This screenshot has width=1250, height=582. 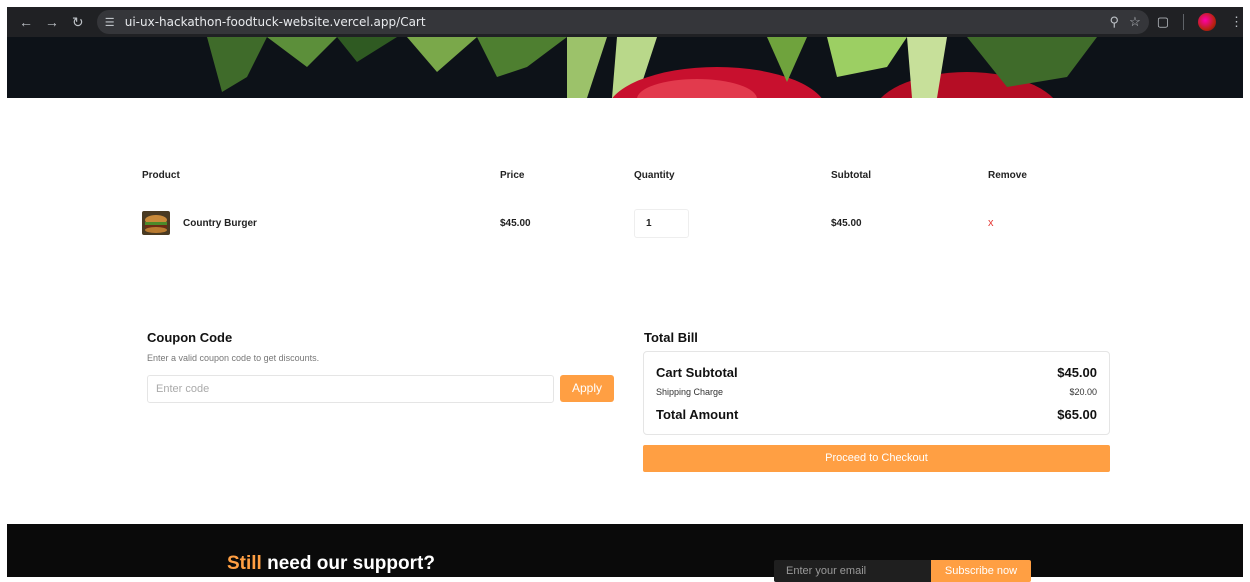 What do you see at coordinates (981, 571) in the screenshot?
I see `subscribe-button: Subscribe now` at bounding box center [981, 571].